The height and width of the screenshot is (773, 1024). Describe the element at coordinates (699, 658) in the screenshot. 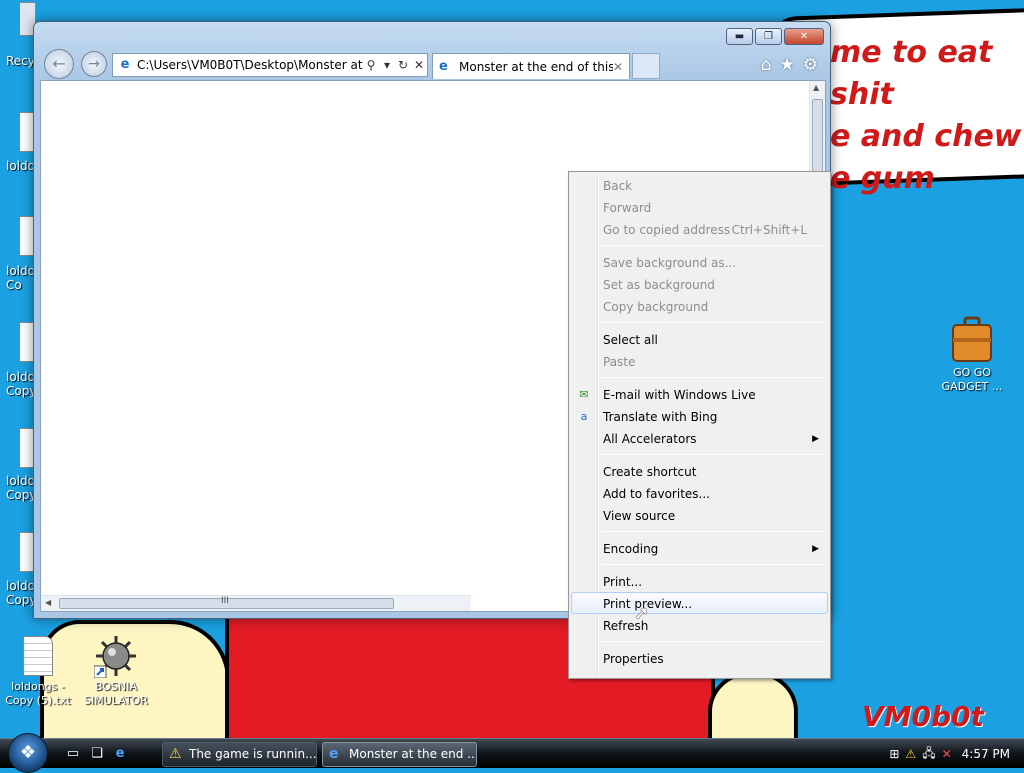

I see `menu-item-properties: Properties` at that location.